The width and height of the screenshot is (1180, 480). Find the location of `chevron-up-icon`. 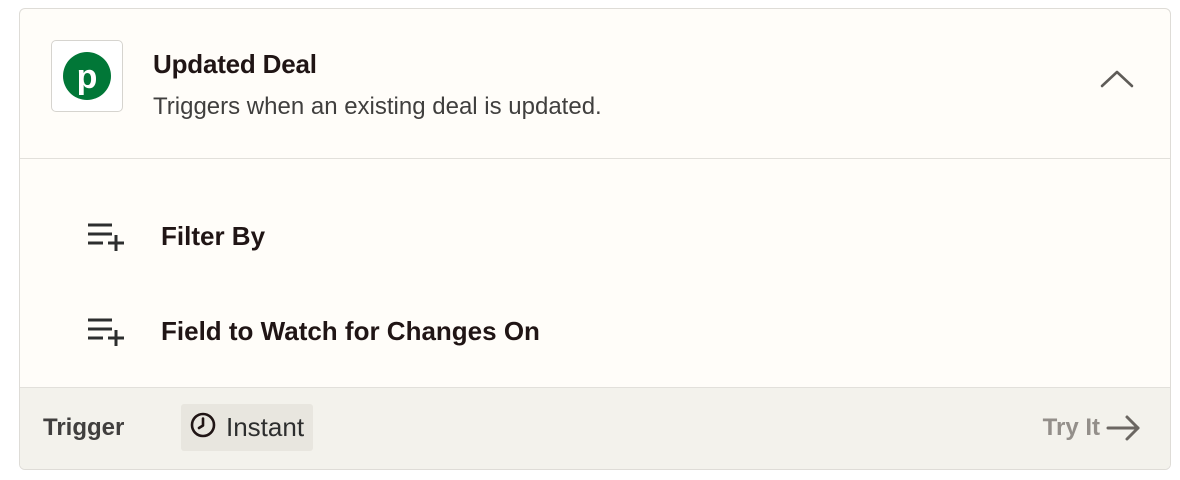

chevron-up-icon is located at coordinates (1117, 81).